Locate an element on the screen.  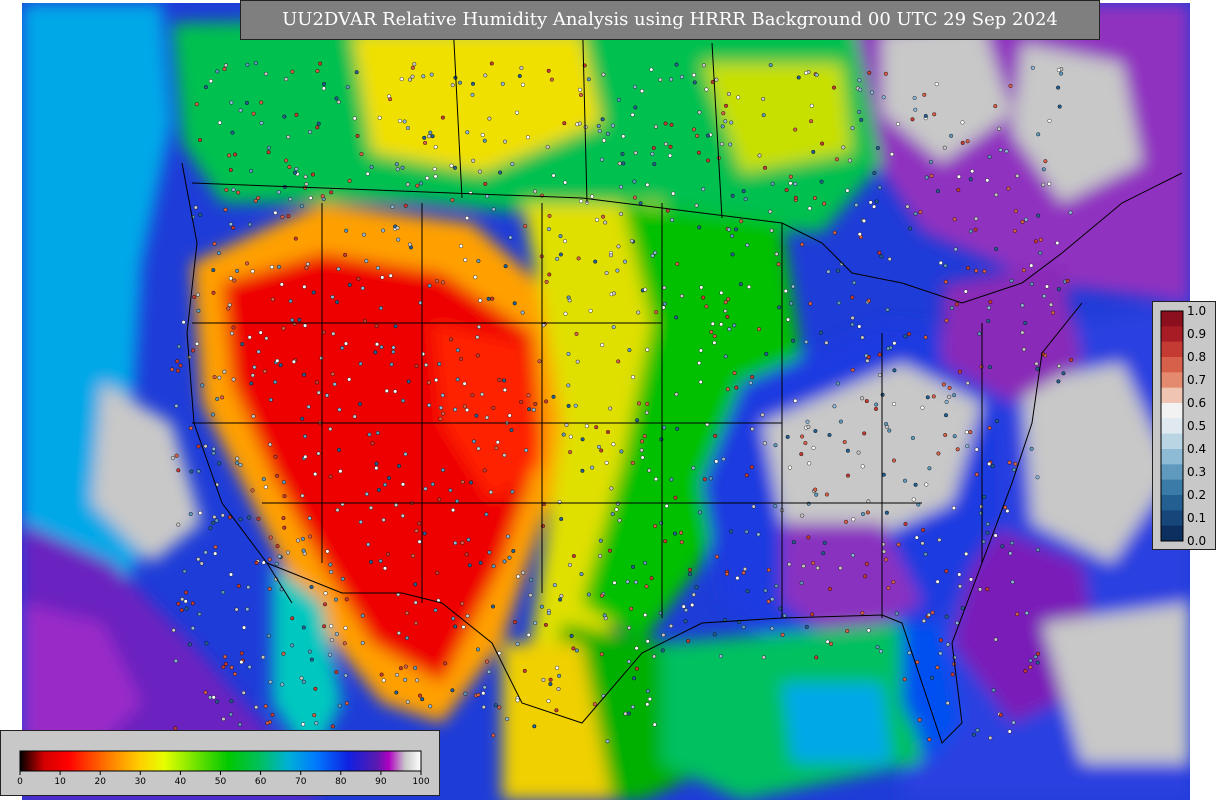
ratio-tick-label: 0.3 is located at coordinates (1196, 472).